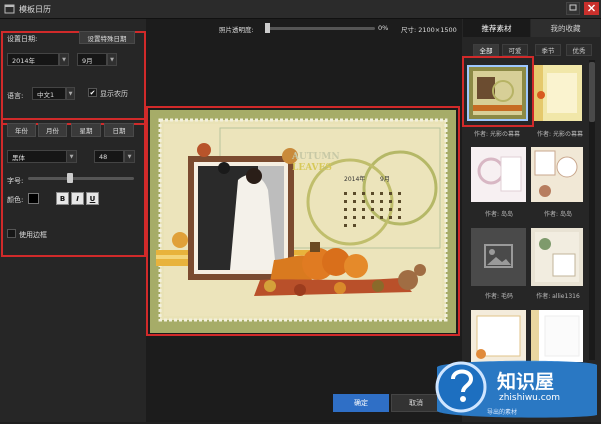 The image size is (601, 424). Describe the element at coordinates (502, 412) in the screenshot. I see `watermark-subtext: 导出的素材` at that location.